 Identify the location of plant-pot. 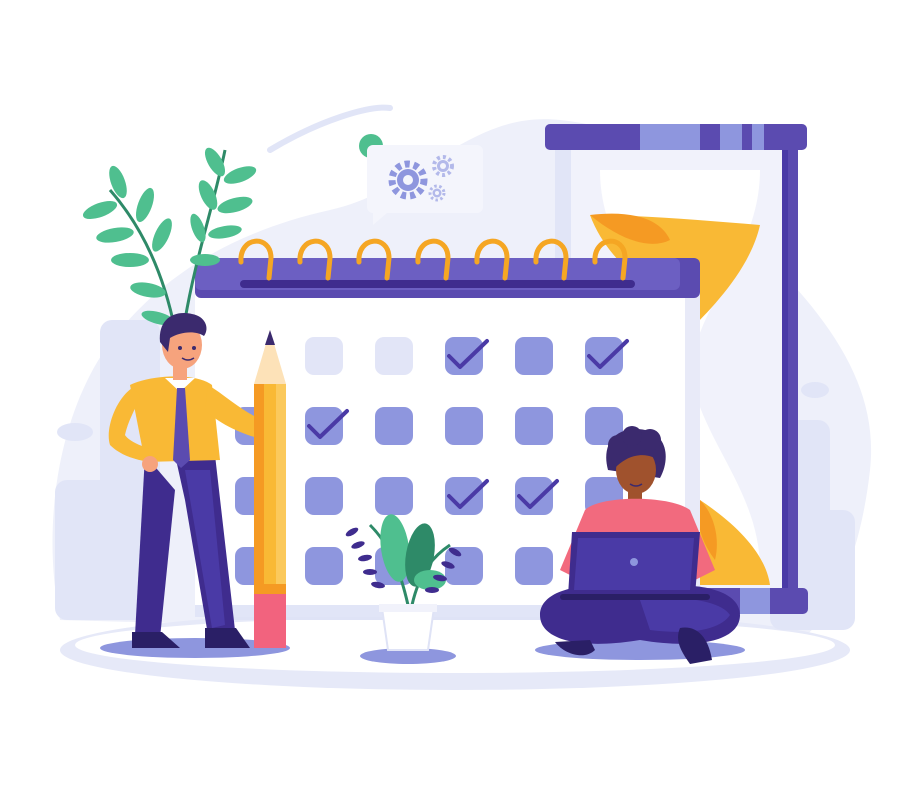
(408, 629).